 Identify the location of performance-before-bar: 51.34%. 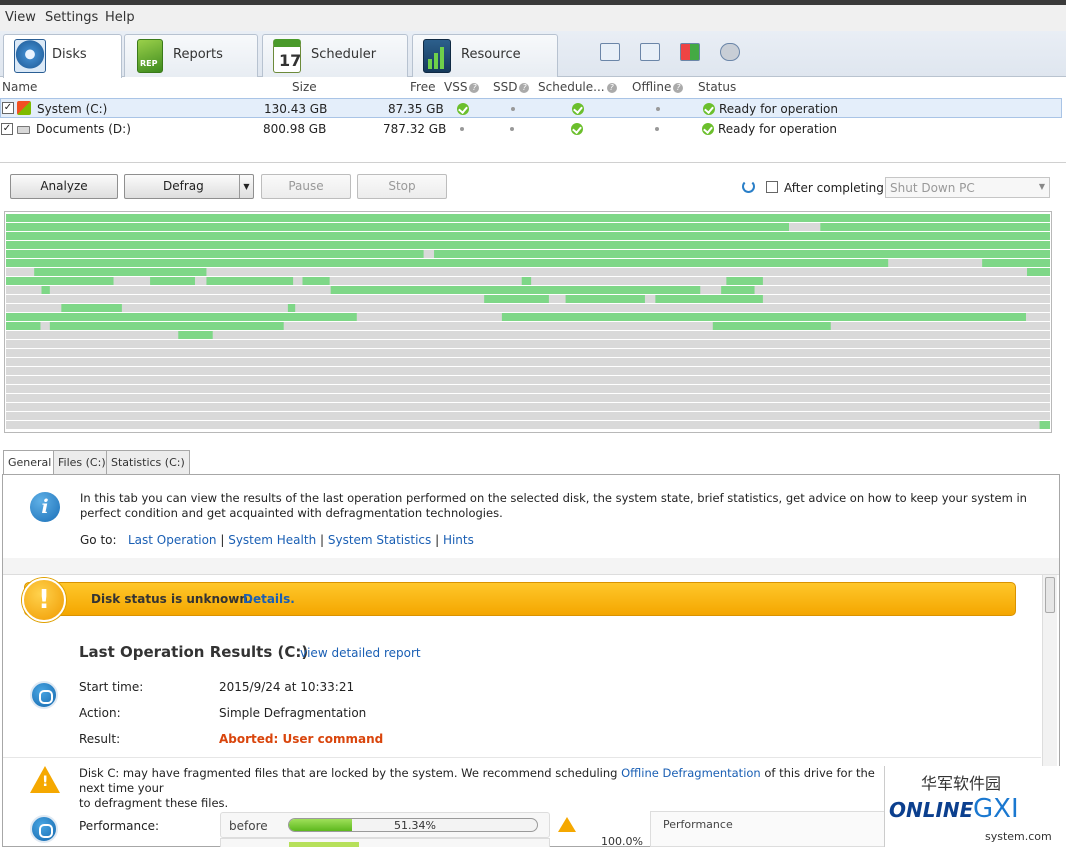
(413, 825).